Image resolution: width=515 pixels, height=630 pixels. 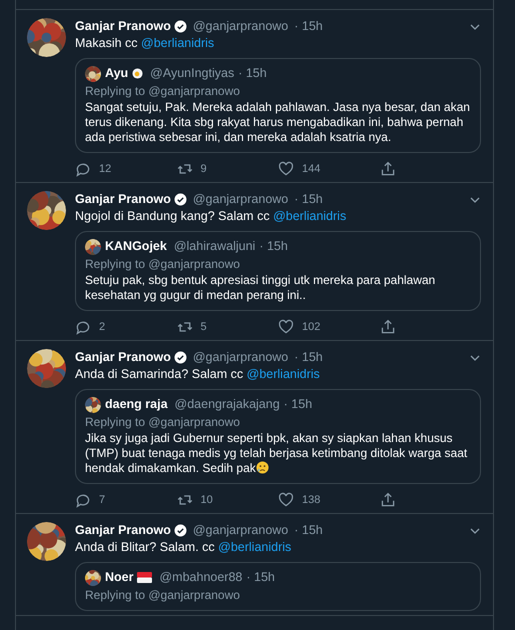 What do you see at coordinates (227, 405) in the screenshot?
I see `quoted-author-handle: @daengrajakajang` at bounding box center [227, 405].